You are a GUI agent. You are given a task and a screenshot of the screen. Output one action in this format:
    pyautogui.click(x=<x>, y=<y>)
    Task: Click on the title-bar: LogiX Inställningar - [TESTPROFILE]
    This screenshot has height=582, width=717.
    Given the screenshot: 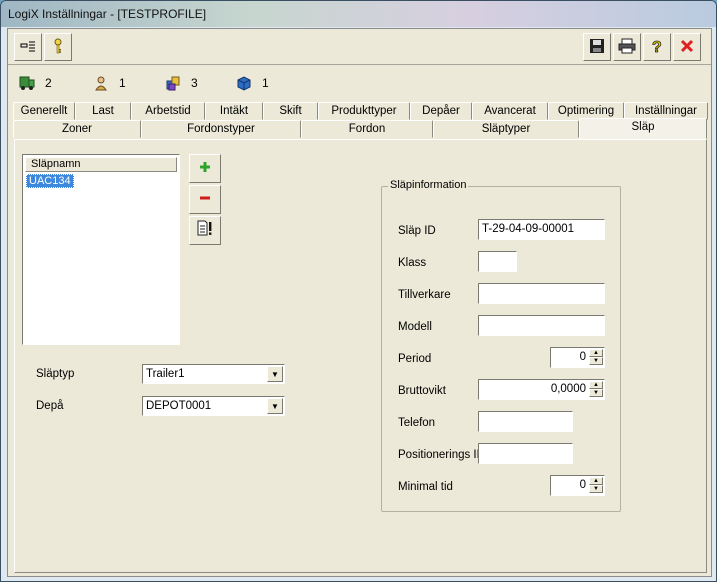 What is the action you would take?
    pyautogui.click(x=358, y=14)
    